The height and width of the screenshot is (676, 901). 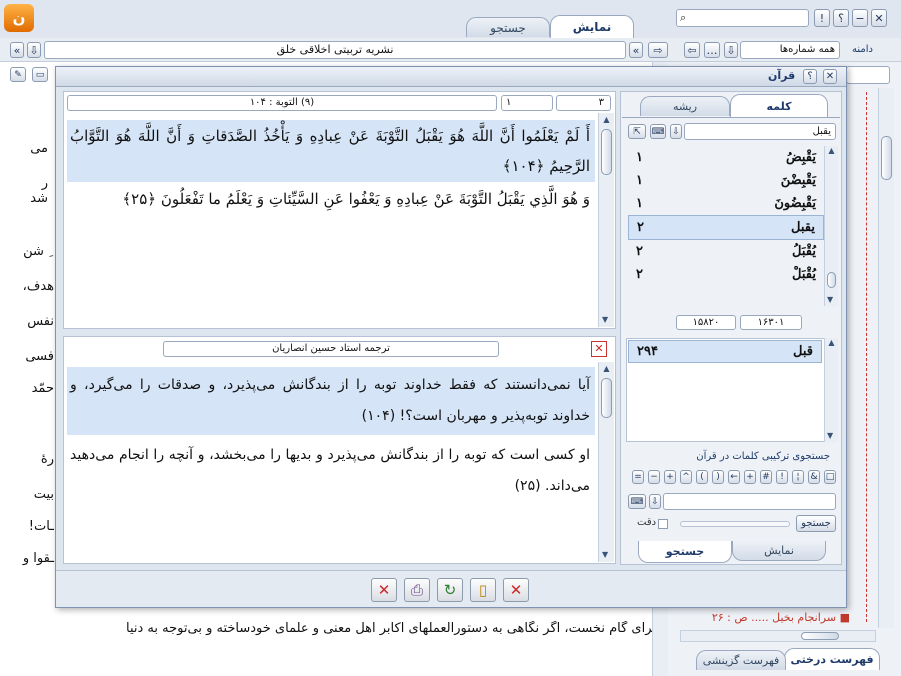 I want to click on word-search-input: يقبل, so click(x=760, y=131).